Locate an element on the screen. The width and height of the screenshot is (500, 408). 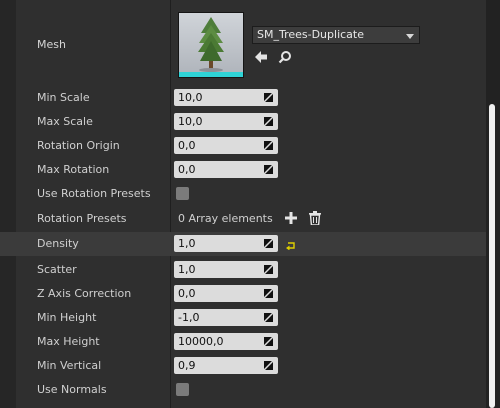
browse-asset-button is located at coordinates (285, 58).